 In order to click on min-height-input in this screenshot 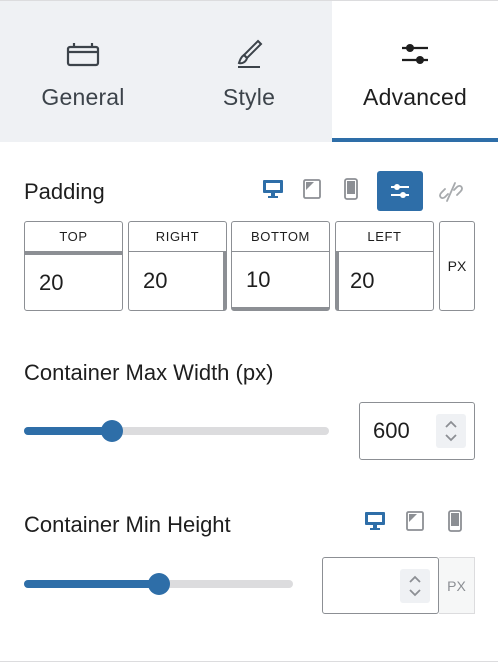, I will do `click(380, 585)`.